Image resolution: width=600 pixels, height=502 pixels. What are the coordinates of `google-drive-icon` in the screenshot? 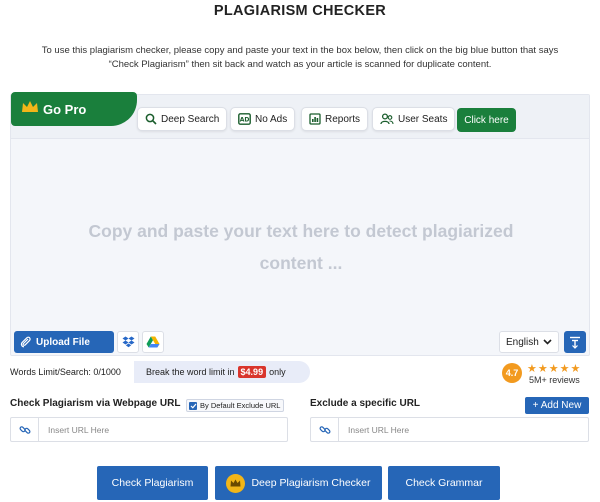 It's located at (153, 342).